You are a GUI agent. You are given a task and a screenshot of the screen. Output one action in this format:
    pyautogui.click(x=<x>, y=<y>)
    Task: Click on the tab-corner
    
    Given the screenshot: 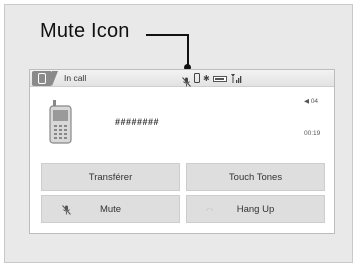 What is the action you would take?
    pyautogui.click(x=55, y=78)
    